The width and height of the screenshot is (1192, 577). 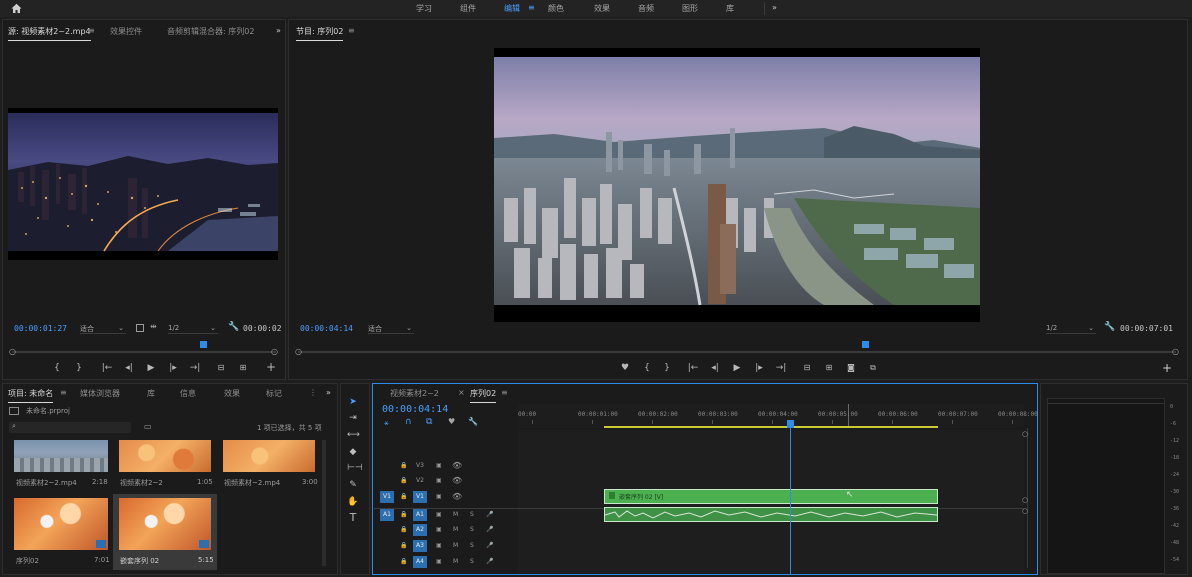 What do you see at coordinates (233, 327) in the screenshot?
I see `wrench-icon: 🔧` at bounding box center [233, 327].